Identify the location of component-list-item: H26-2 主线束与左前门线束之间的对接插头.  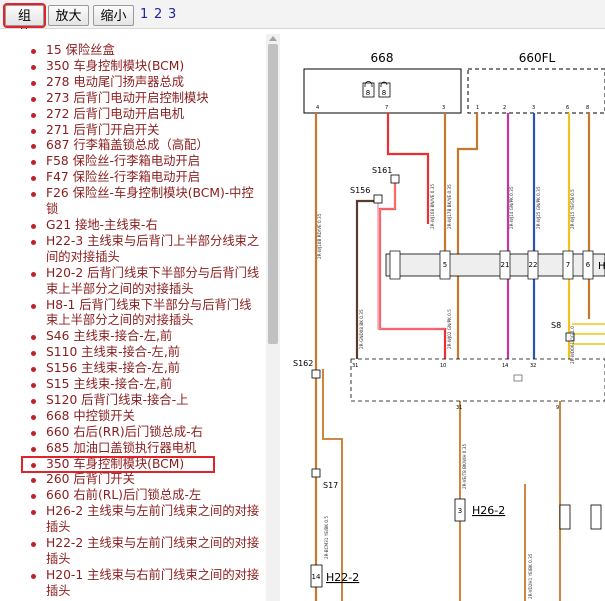
(133, 520).